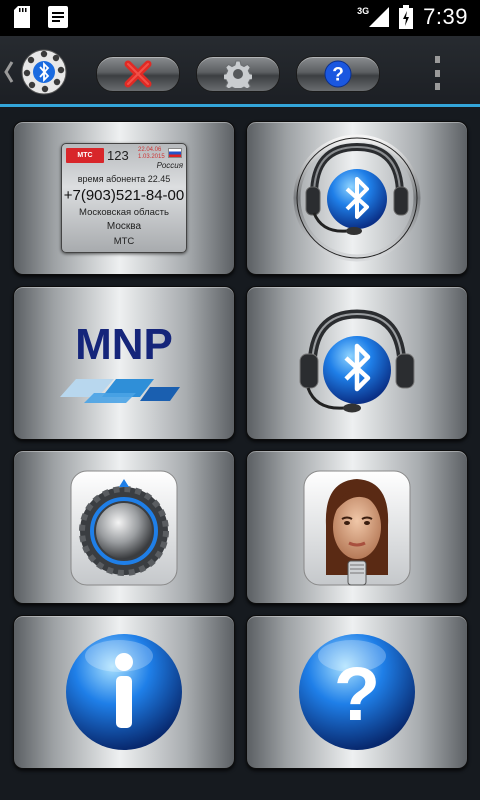 The height and width of the screenshot is (800, 480). I want to click on action-bar-divider, so click(240, 105).